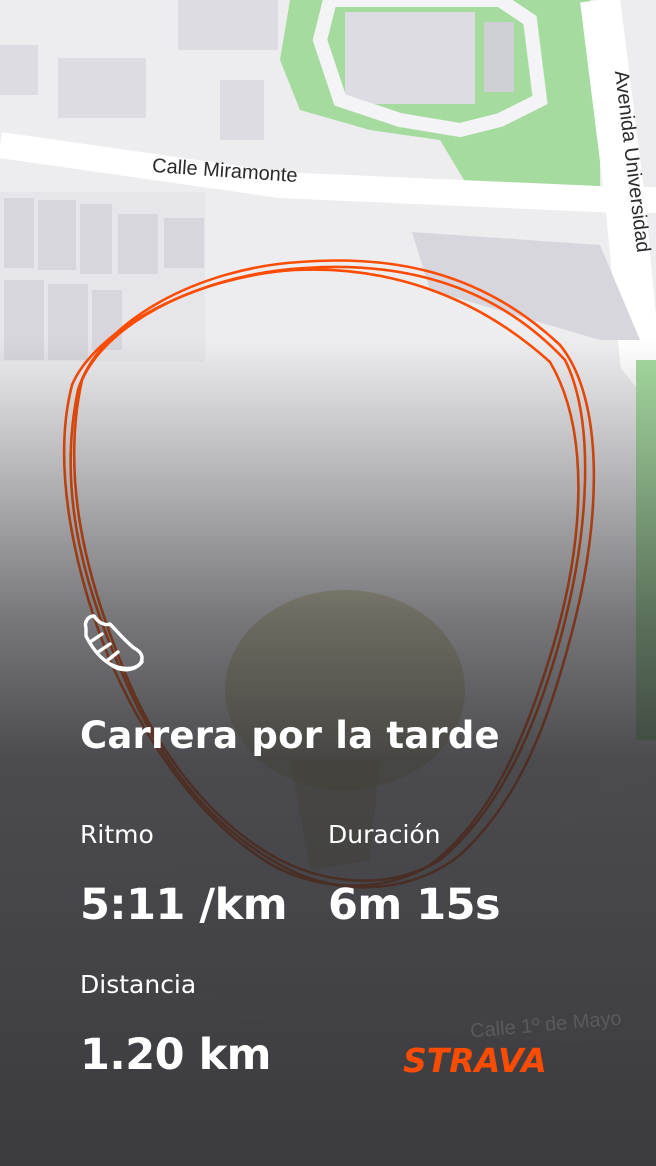 The height and width of the screenshot is (1166, 656). I want to click on pace-label: Ritmo, so click(117, 834).